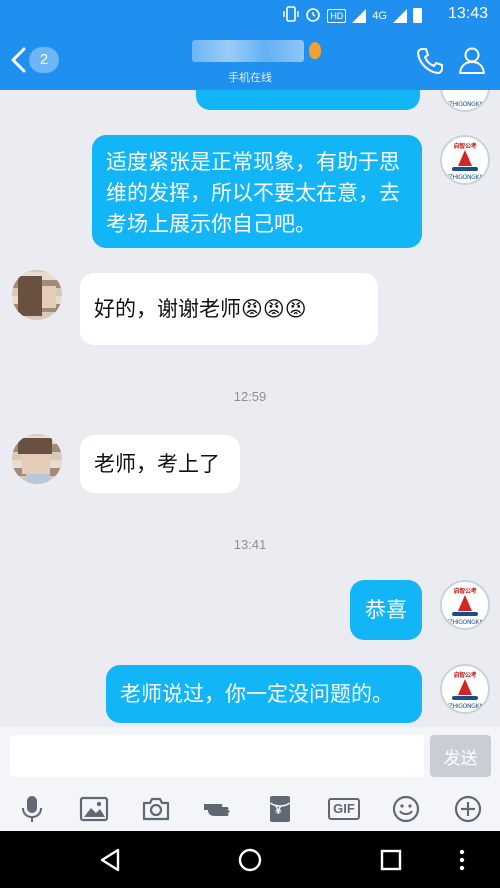  Describe the element at coordinates (111, 860) in the screenshot. I see `nav-back-icon` at that location.